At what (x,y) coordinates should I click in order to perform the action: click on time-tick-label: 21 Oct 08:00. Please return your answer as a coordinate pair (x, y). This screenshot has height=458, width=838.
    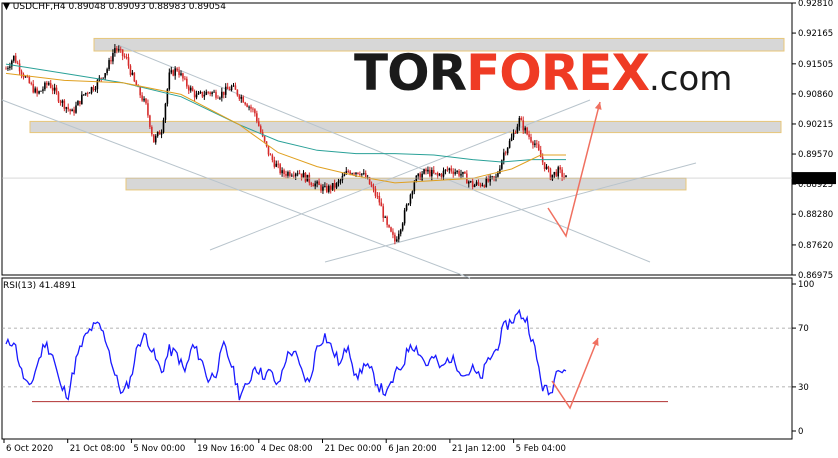
    Looking at the image, I should click on (97, 449).